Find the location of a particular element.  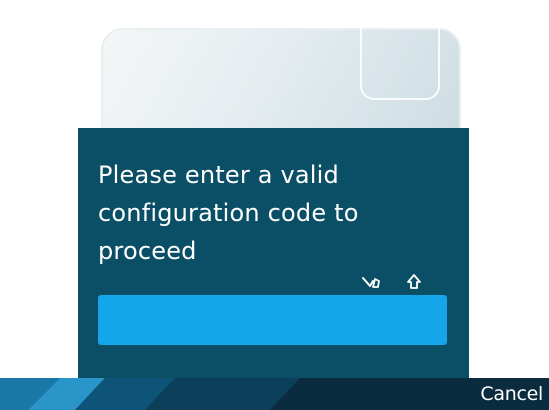

configuration-code-input is located at coordinates (272, 320).